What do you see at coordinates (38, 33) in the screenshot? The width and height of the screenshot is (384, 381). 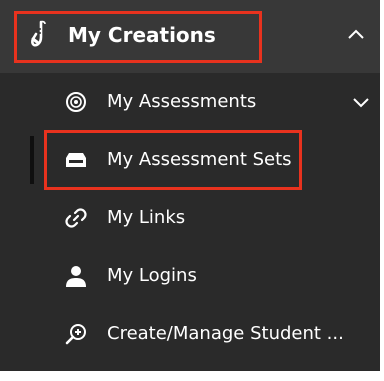 I see `saxophone-icon` at bounding box center [38, 33].